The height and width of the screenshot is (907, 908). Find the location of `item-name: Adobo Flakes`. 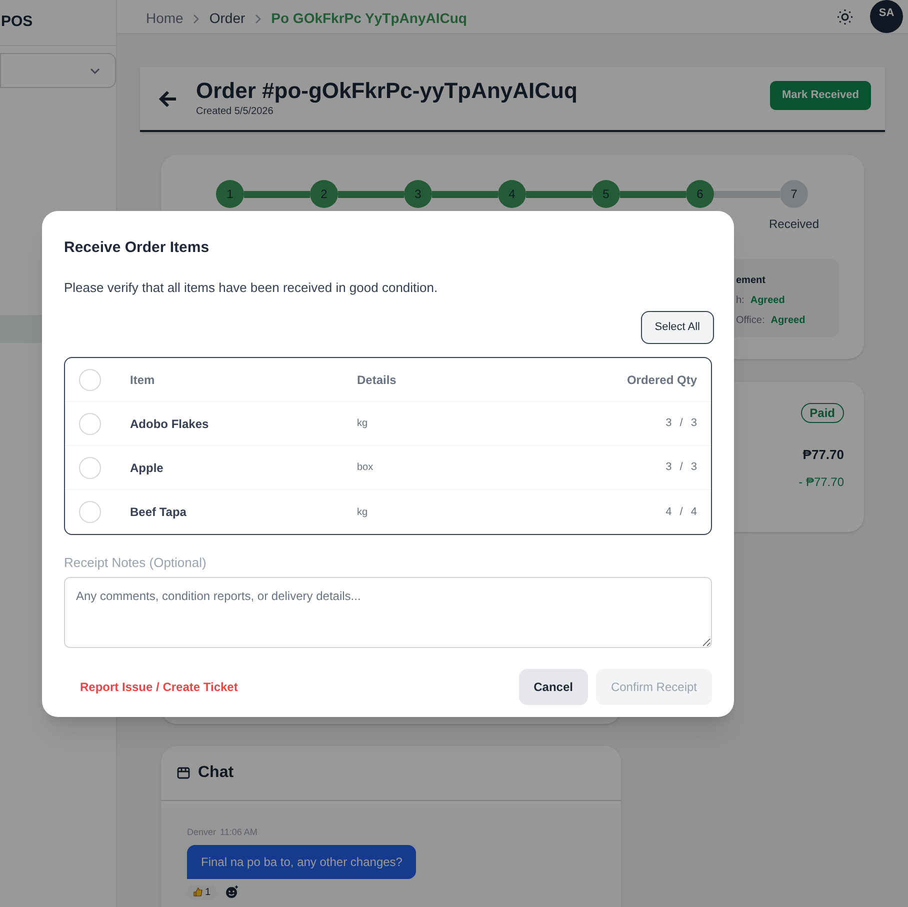

item-name: Adobo Flakes is located at coordinates (170, 424).